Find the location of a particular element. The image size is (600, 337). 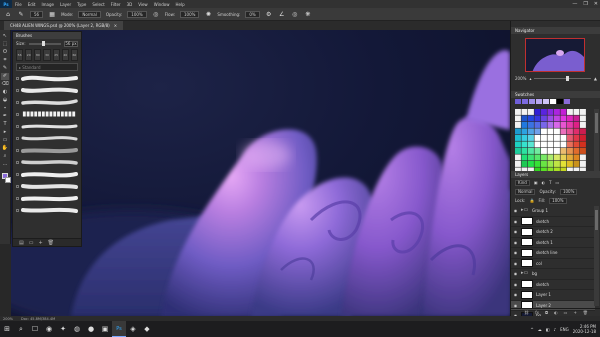

brush-preset: 56 is located at coordinates (20, 55).